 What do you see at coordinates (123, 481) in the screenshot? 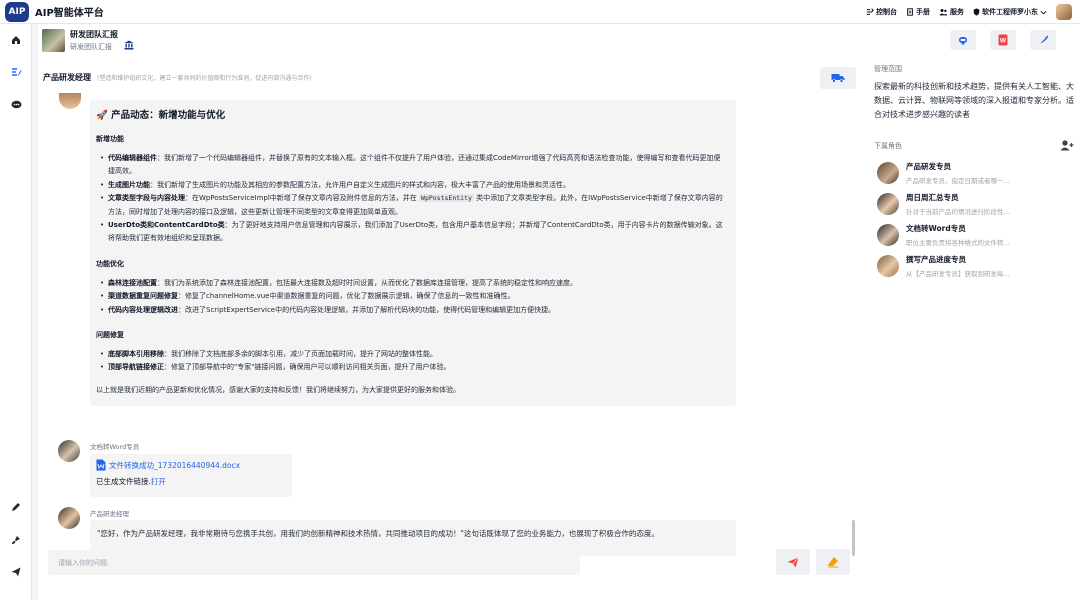
I see `file-status: 已生成文件链接.` at bounding box center [123, 481].